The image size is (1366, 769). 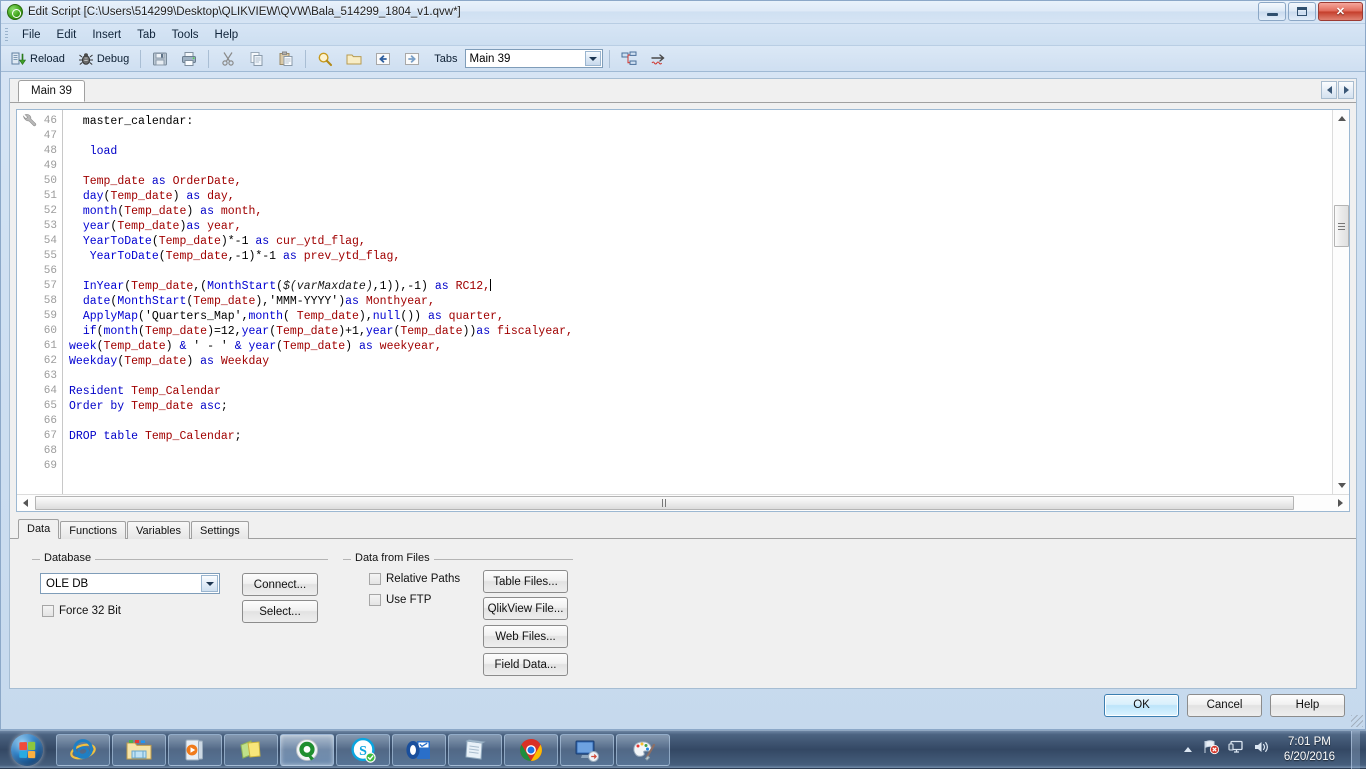 I want to click on volume-icon, so click(x=1261, y=749).